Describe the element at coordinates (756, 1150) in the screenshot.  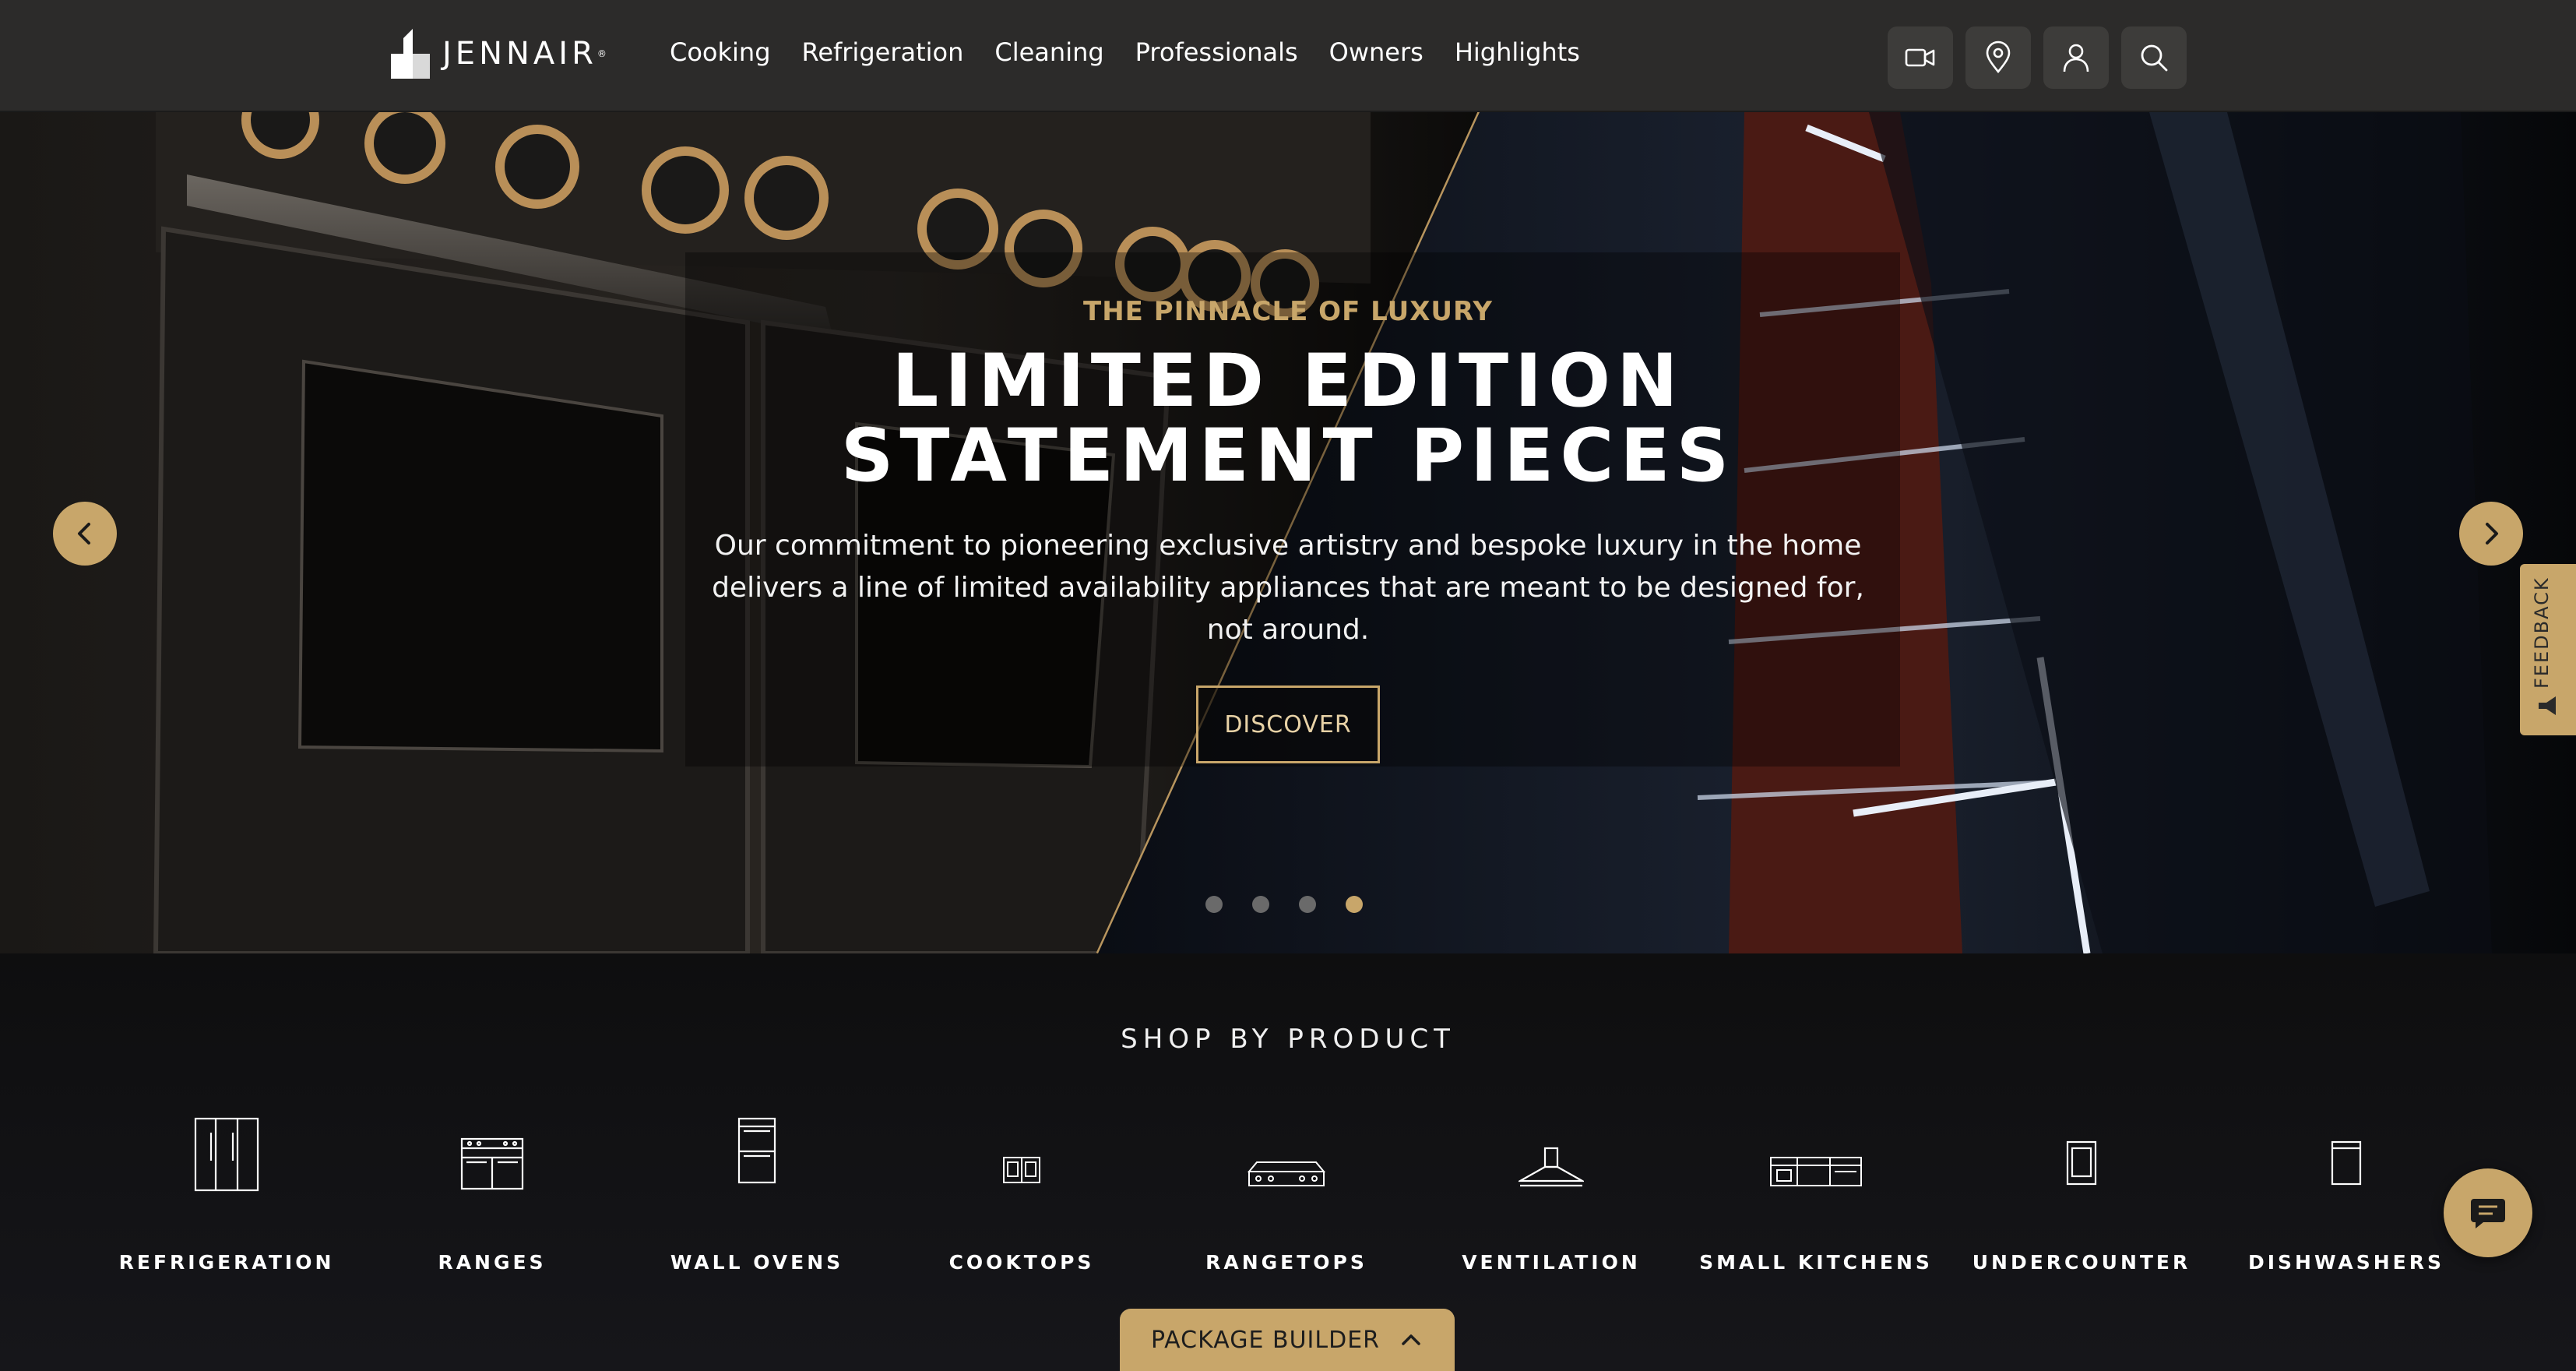
I see `wall-oven-icon` at that location.